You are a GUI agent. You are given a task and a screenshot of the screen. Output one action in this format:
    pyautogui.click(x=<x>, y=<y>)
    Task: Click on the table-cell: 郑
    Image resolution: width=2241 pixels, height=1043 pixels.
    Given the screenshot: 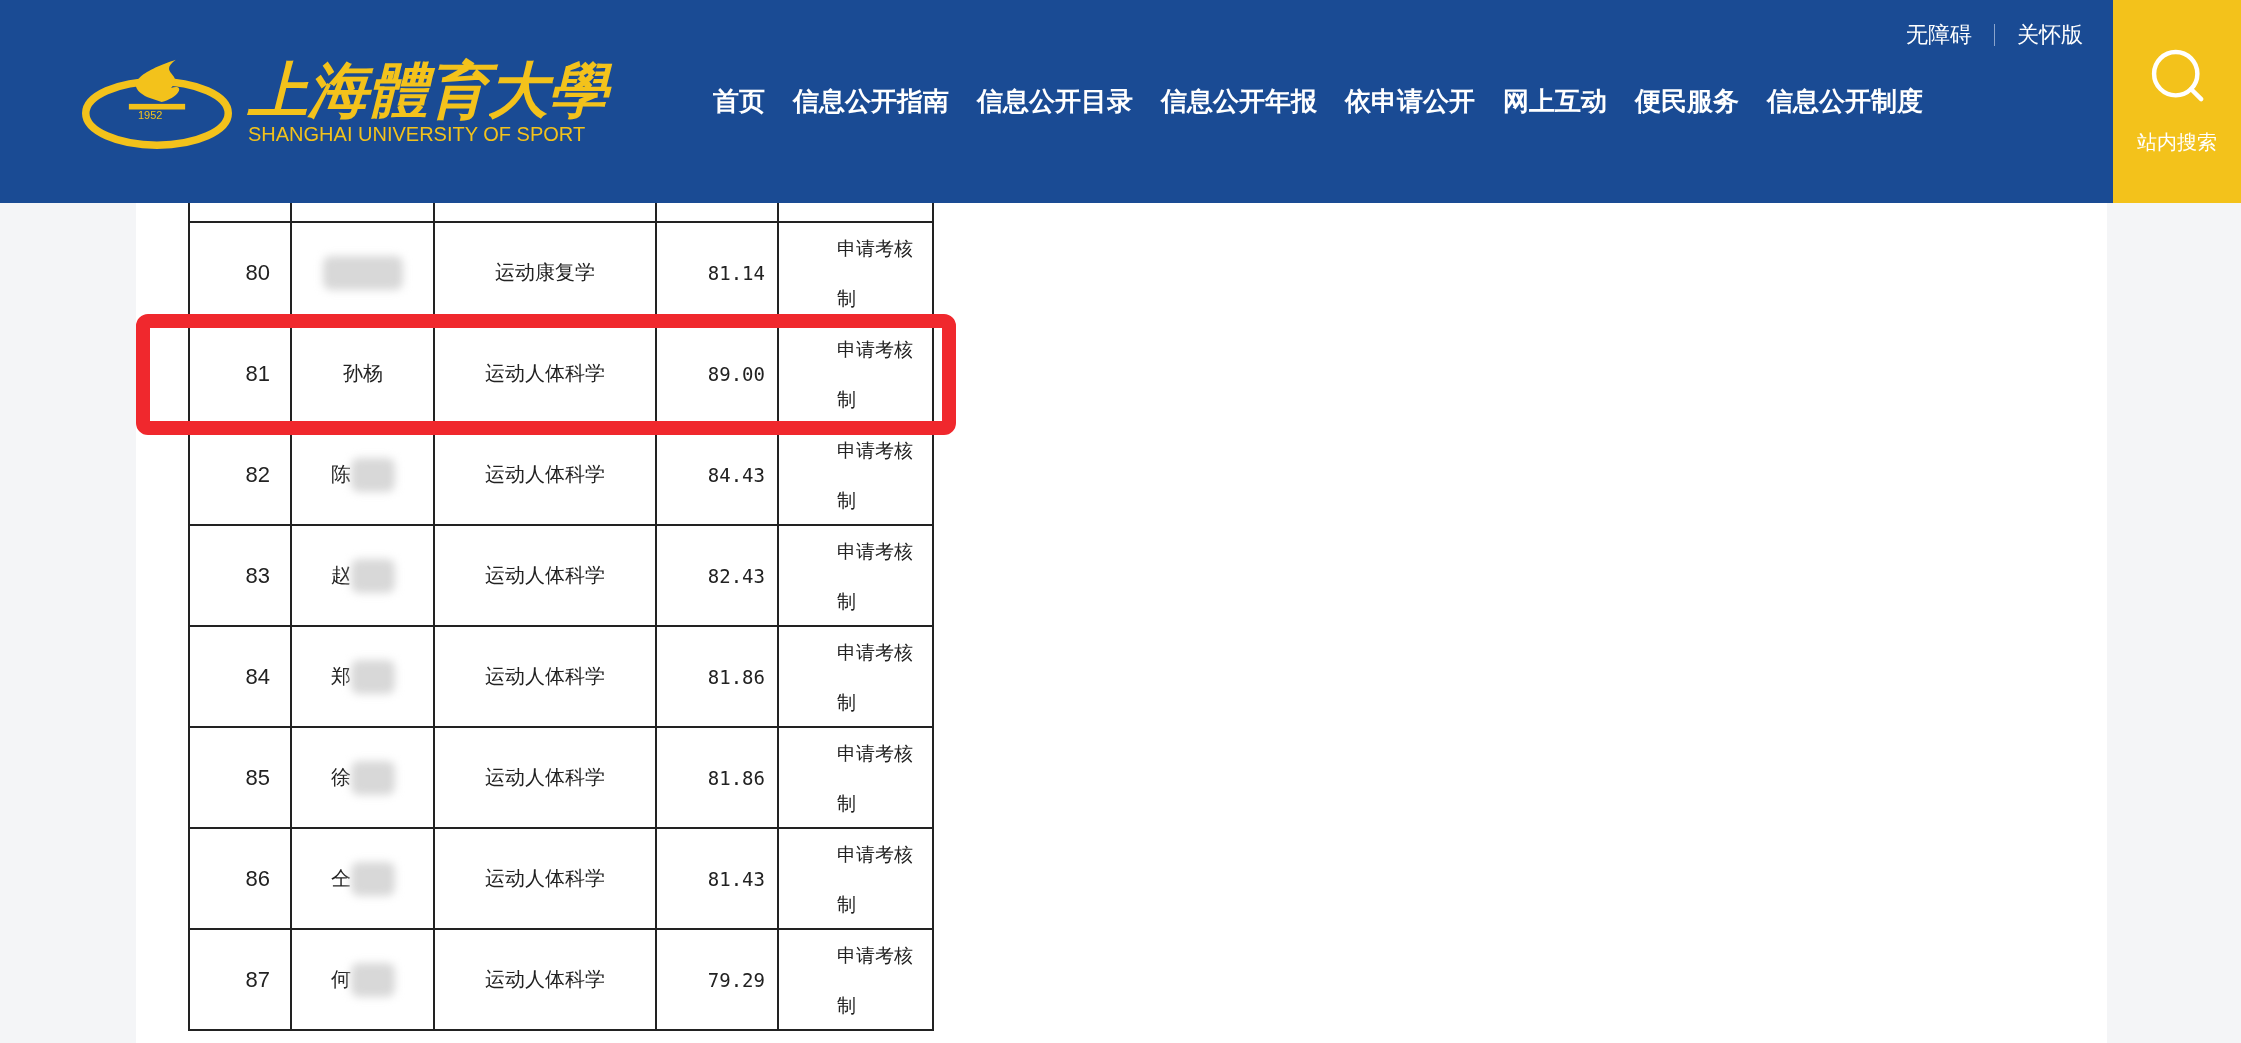 What is the action you would take?
    pyautogui.click(x=340, y=676)
    